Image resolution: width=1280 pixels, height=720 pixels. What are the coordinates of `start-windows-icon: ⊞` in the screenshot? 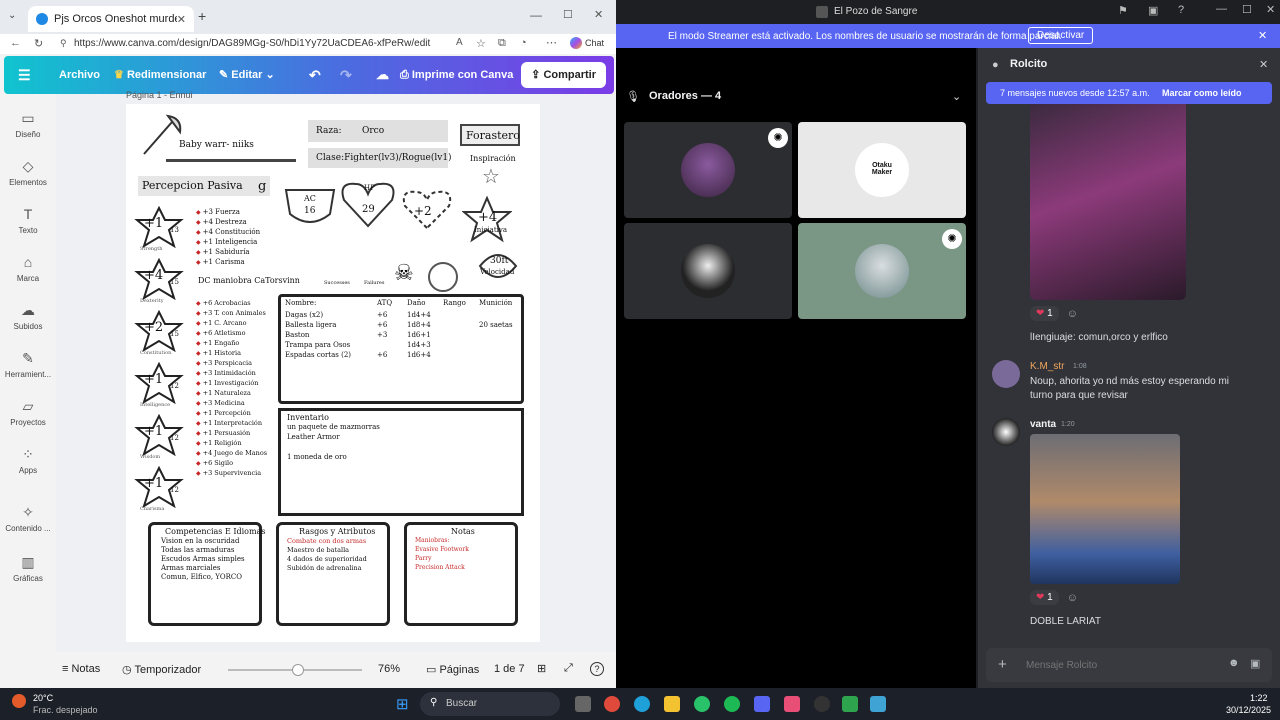 It's located at (402, 704).